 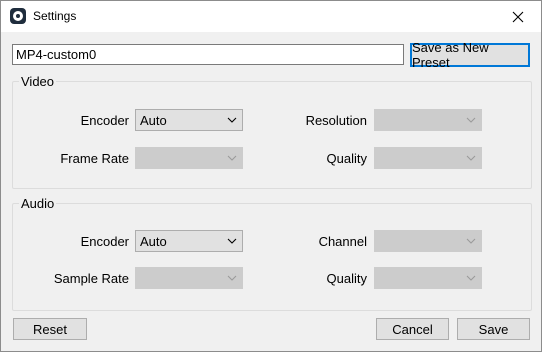 What do you see at coordinates (336, 120) in the screenshot?
I see `video-resolution-label: Resolution` at bounding box center [336, 120].